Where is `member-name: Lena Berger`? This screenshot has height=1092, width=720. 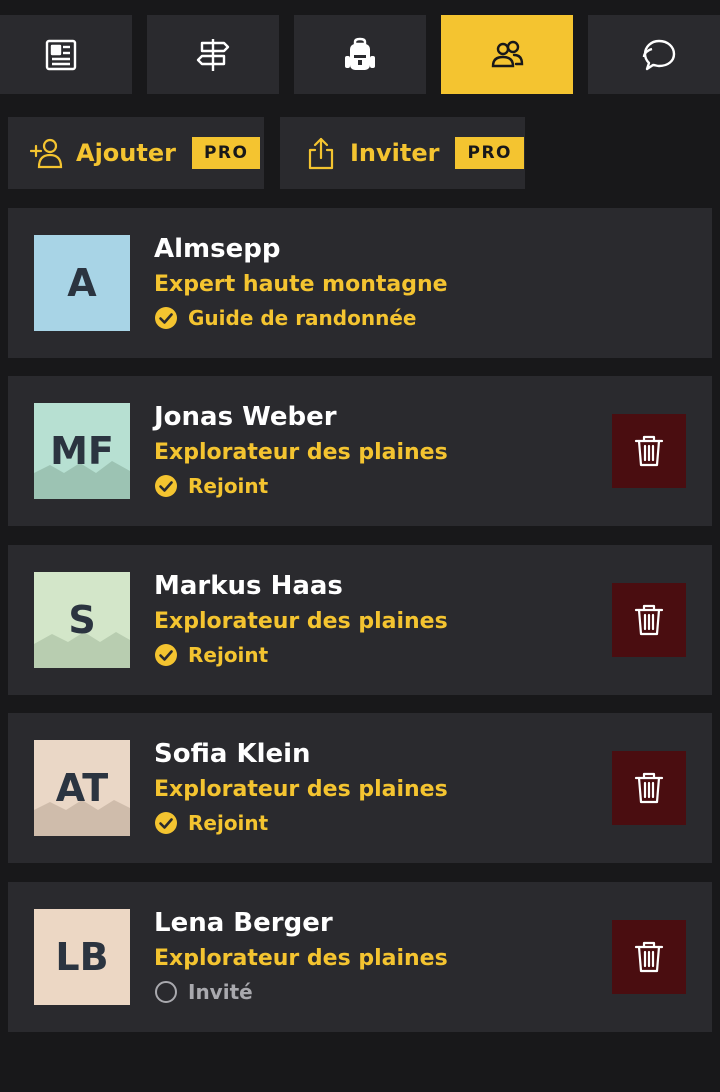 member-name: Lena Berger is located at coordinates (243, 923).